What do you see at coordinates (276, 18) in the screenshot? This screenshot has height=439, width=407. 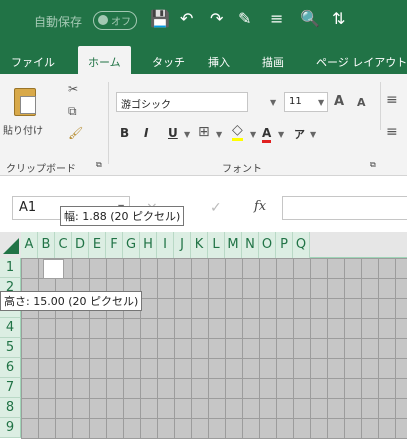 I see `menu-icon: ≡` at bounding box center [276, 18].